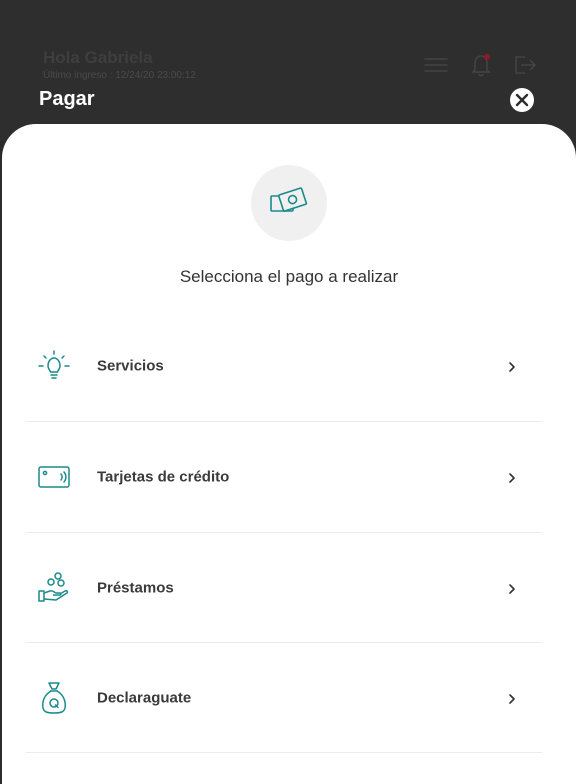  What do you see at coordinates (54, 588) in the screenshot?
I see `hand-coins-icon` at bounding box center [54, 588].